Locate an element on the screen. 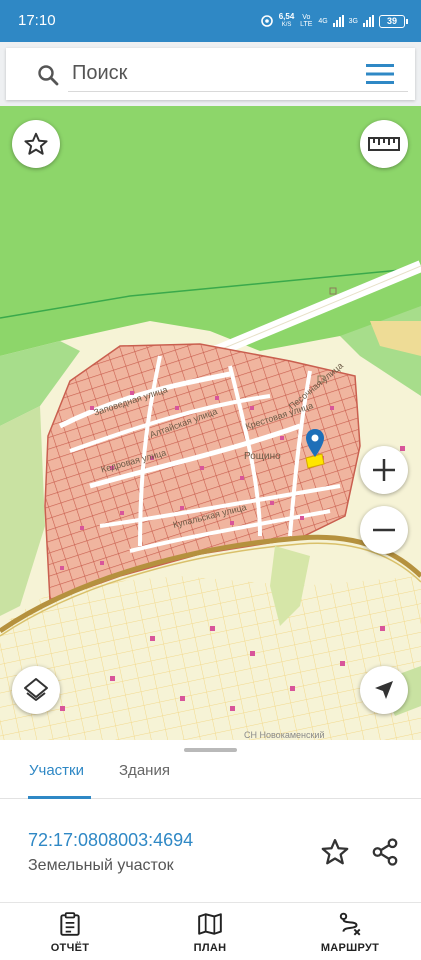 The height and width of the screenshot is (960, 421). nav-plan: ПЛАН is located at coordinates (210, 933).